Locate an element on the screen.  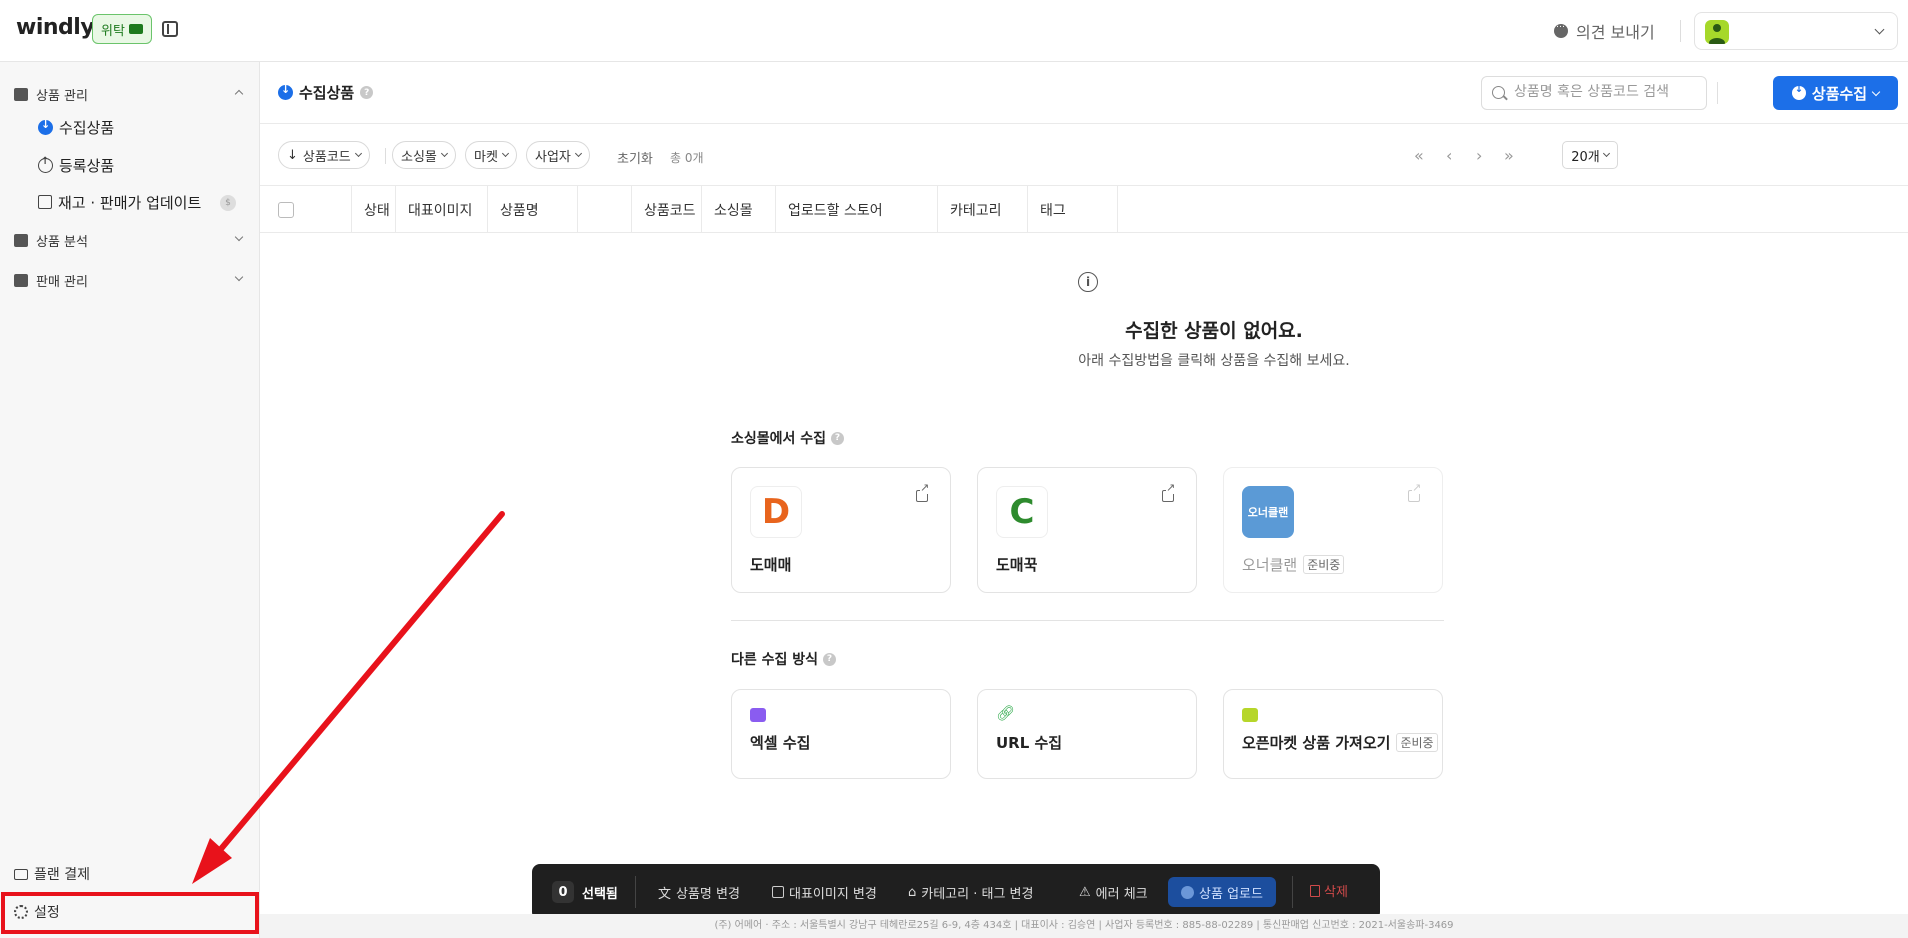
reset-filters-link: 초기화 is located at coordinates (635, 157).